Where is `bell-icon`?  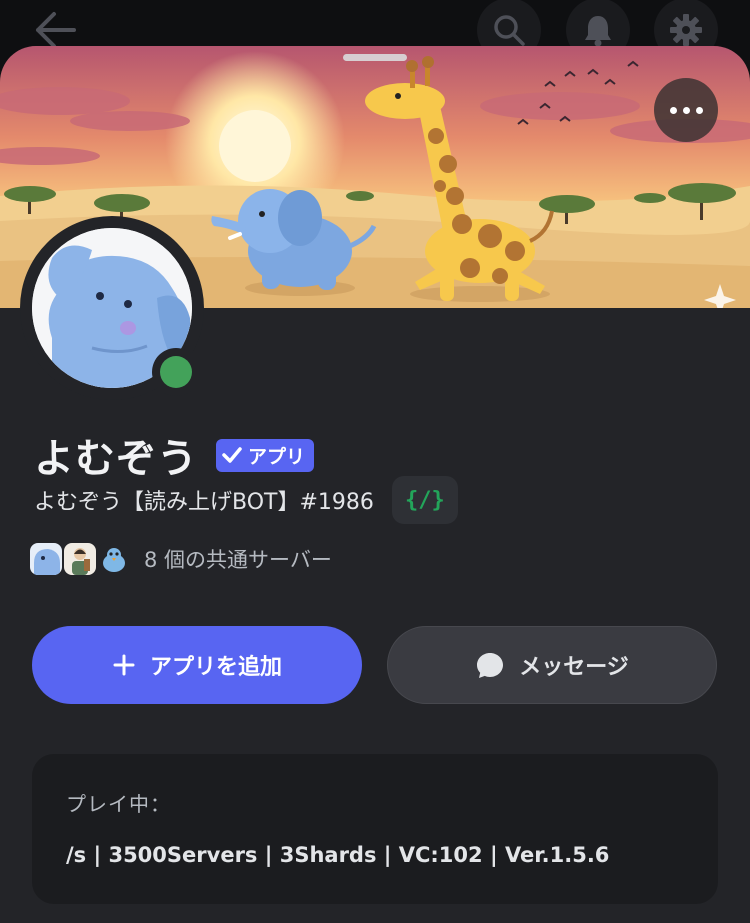
bell-icon is located at coordinates (598, 31).